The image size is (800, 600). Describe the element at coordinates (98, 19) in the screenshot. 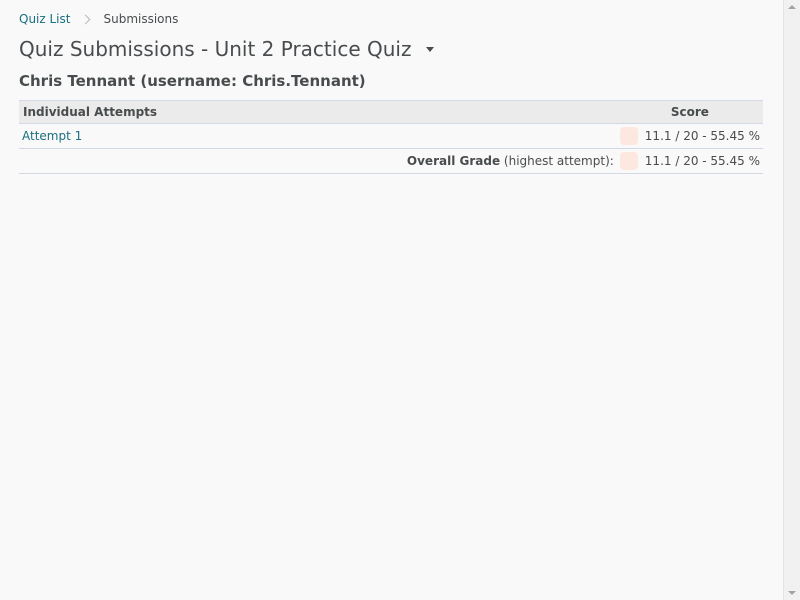

I see `breadcrumb: Quiz List Submissions` at that location.